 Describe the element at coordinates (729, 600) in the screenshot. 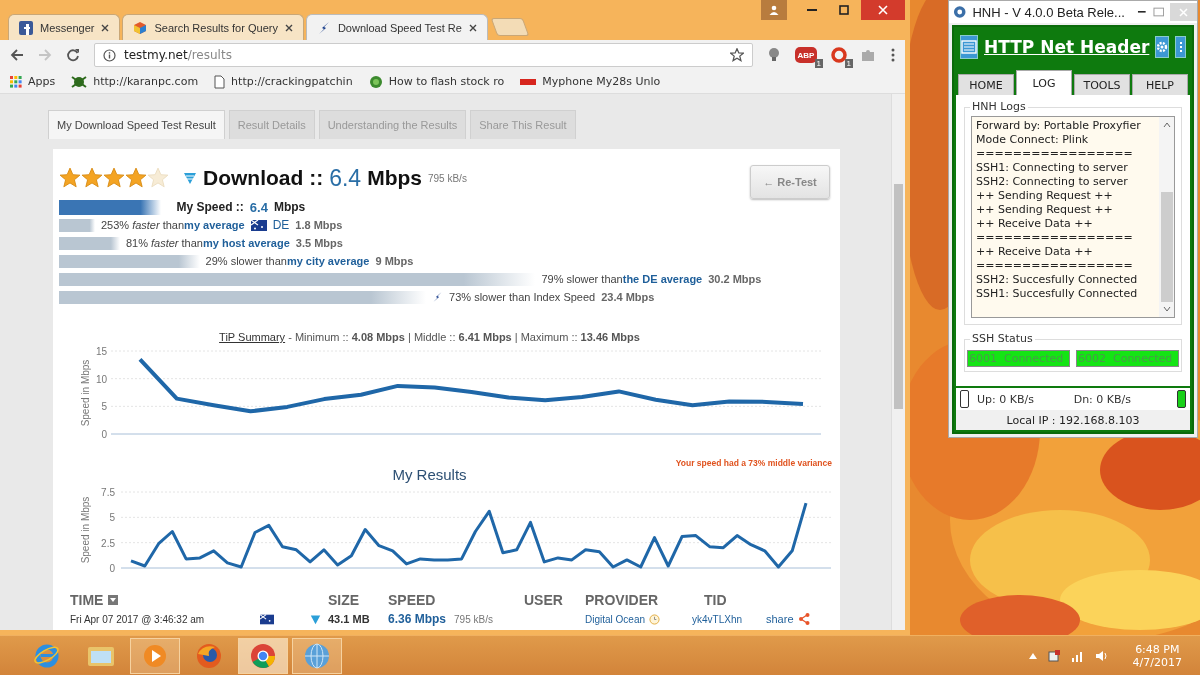

I see `column-header: TID` at that location.